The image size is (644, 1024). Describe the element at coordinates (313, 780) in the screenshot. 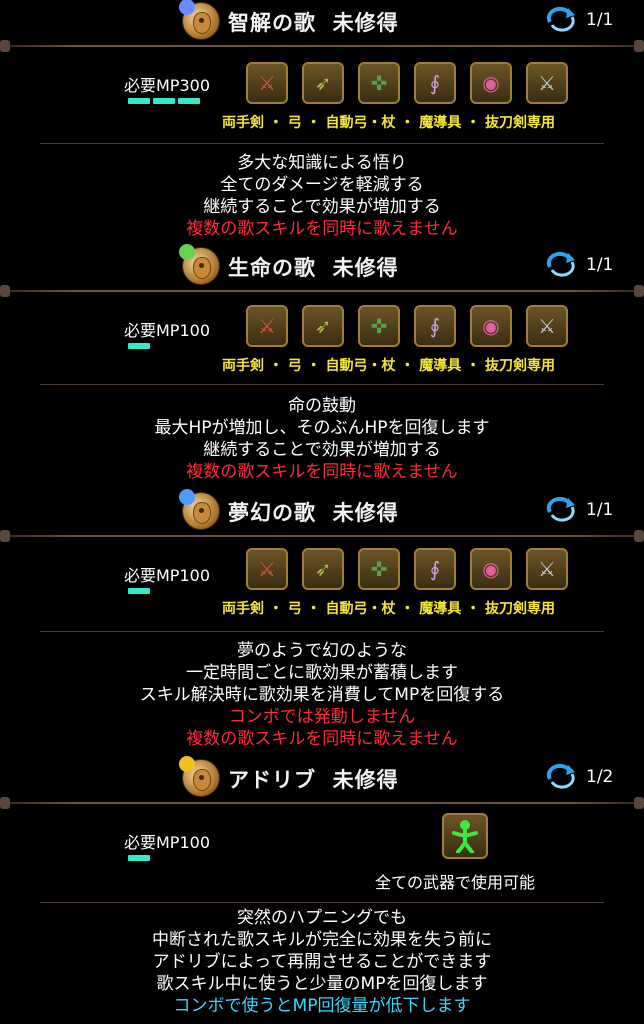

I see `skill-title: アドリブ 未修得` at that location.